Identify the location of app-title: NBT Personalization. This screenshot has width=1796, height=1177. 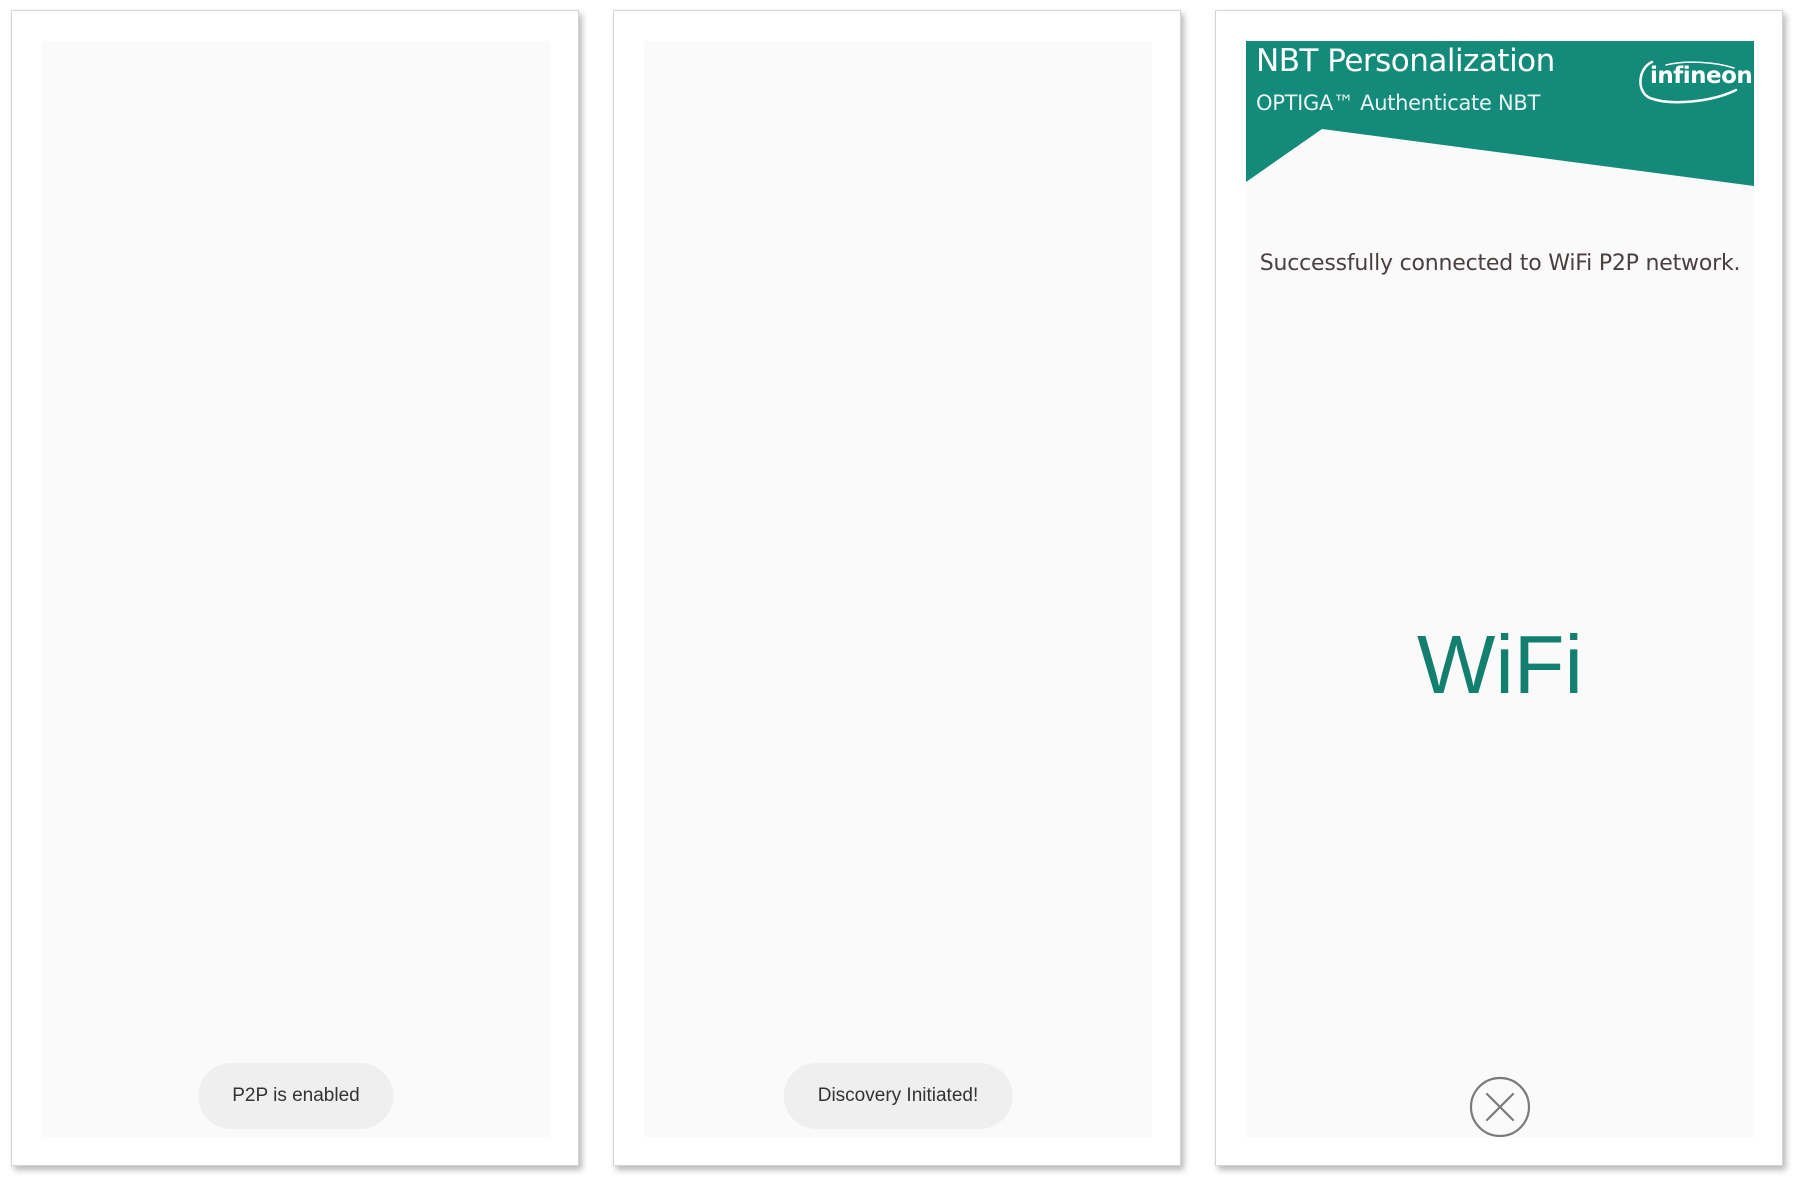
(1405, 61).